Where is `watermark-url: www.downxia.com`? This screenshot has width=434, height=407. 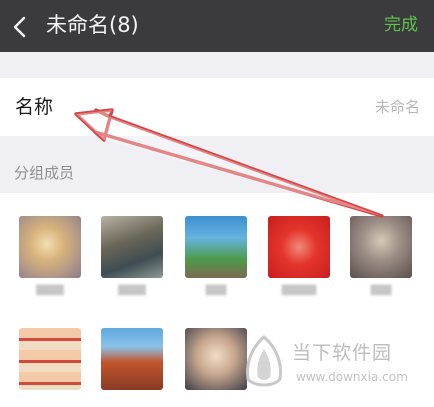 watermark-url: www.downxia.com is located at coordinates (352, 377).